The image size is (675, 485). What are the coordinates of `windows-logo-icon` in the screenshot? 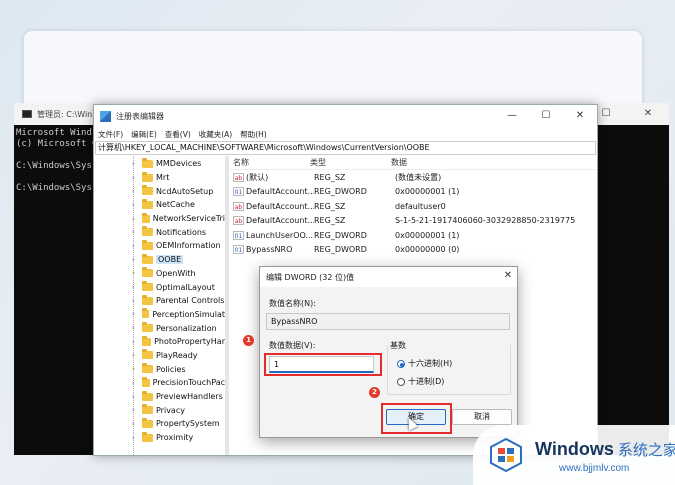 It's located at (506, 455).